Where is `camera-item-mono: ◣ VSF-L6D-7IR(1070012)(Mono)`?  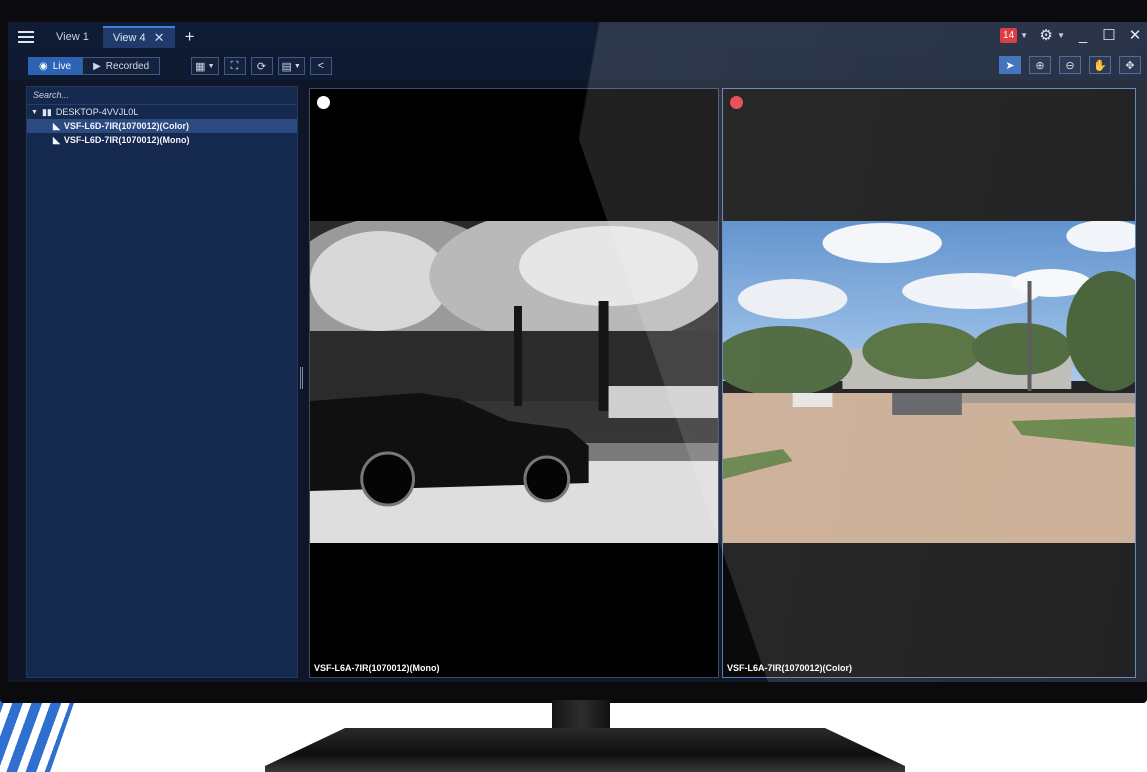
camera-item-mono: ◣ VSF-L6D-7IR(1070012)(Mono) is located at coordinates (162, 140).